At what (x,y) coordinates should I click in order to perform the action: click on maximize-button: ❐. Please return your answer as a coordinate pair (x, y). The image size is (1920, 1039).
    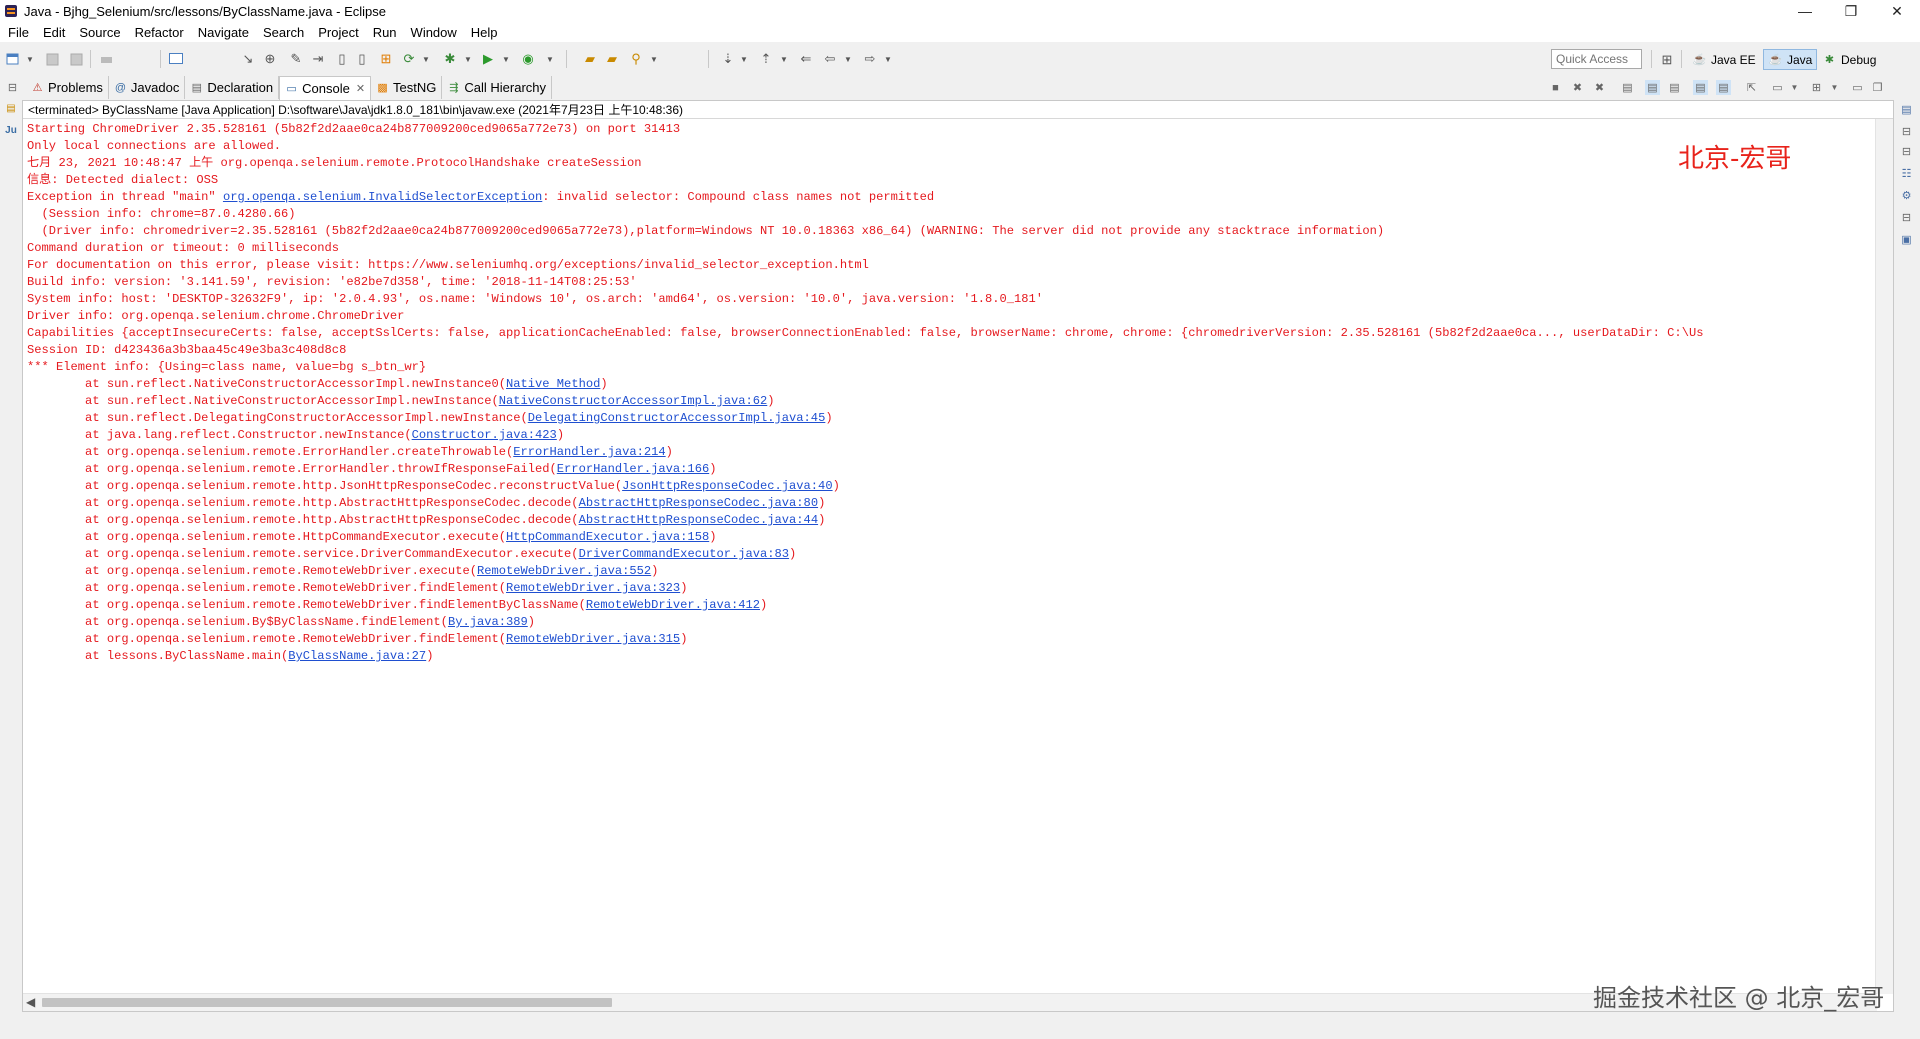
    Looking at the image, I should click on (1851, 11).